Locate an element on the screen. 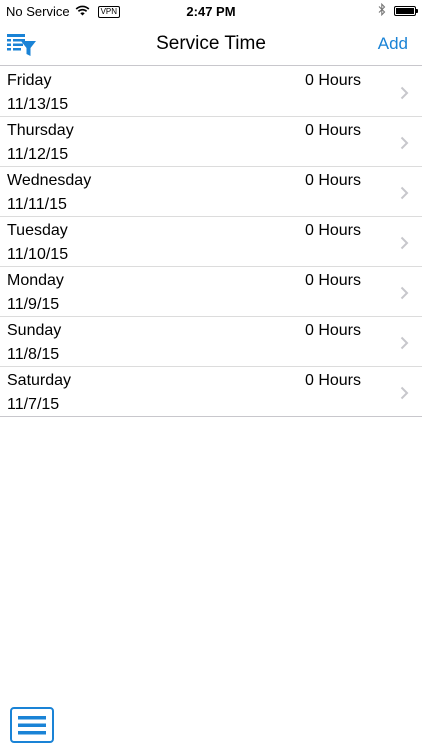 The height and width of the screenshot is (750, 422). add-button: Add is located at coordinates (393, 44).